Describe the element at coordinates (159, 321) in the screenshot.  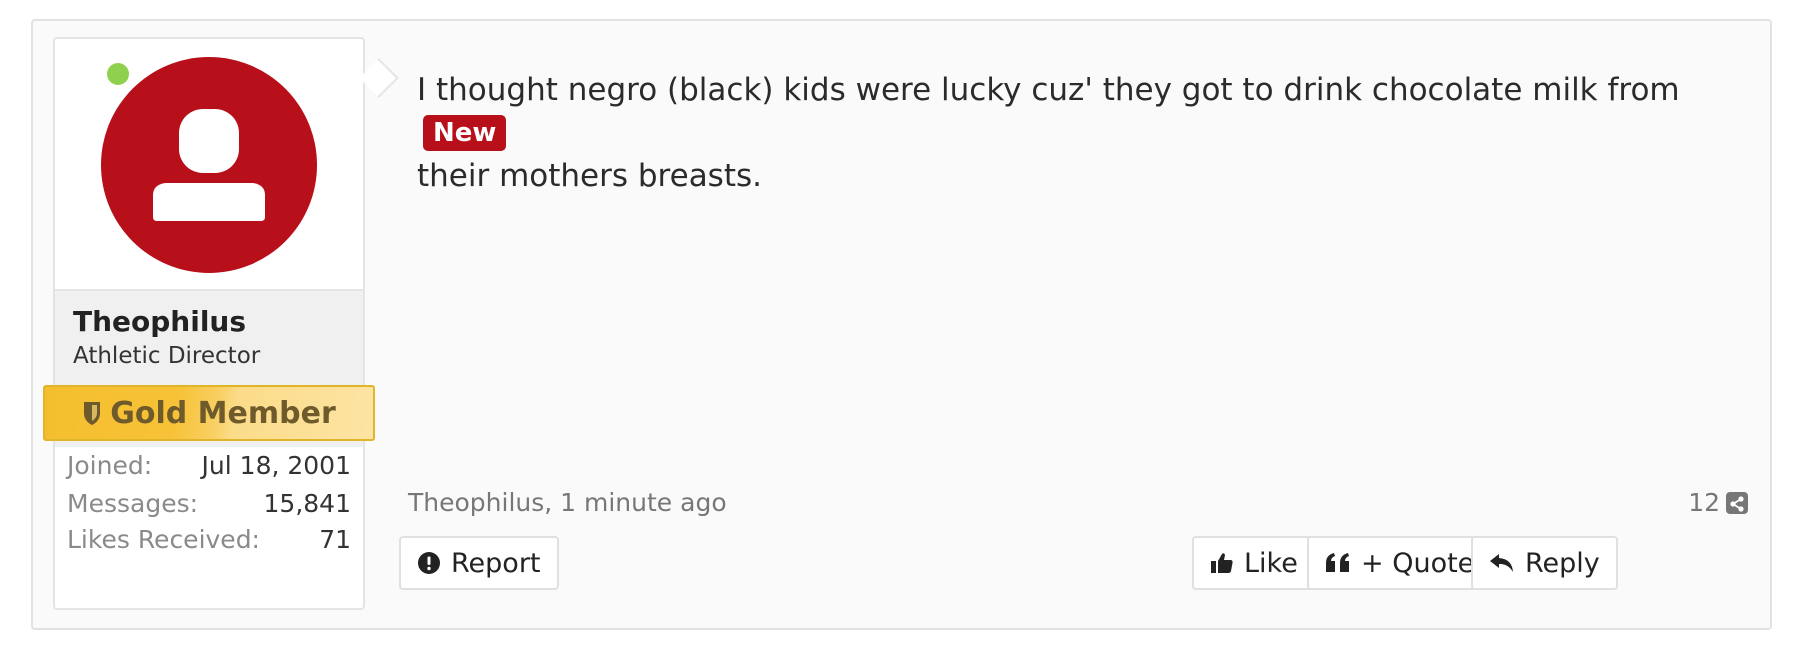
I see `username: Theophilus` at that location.